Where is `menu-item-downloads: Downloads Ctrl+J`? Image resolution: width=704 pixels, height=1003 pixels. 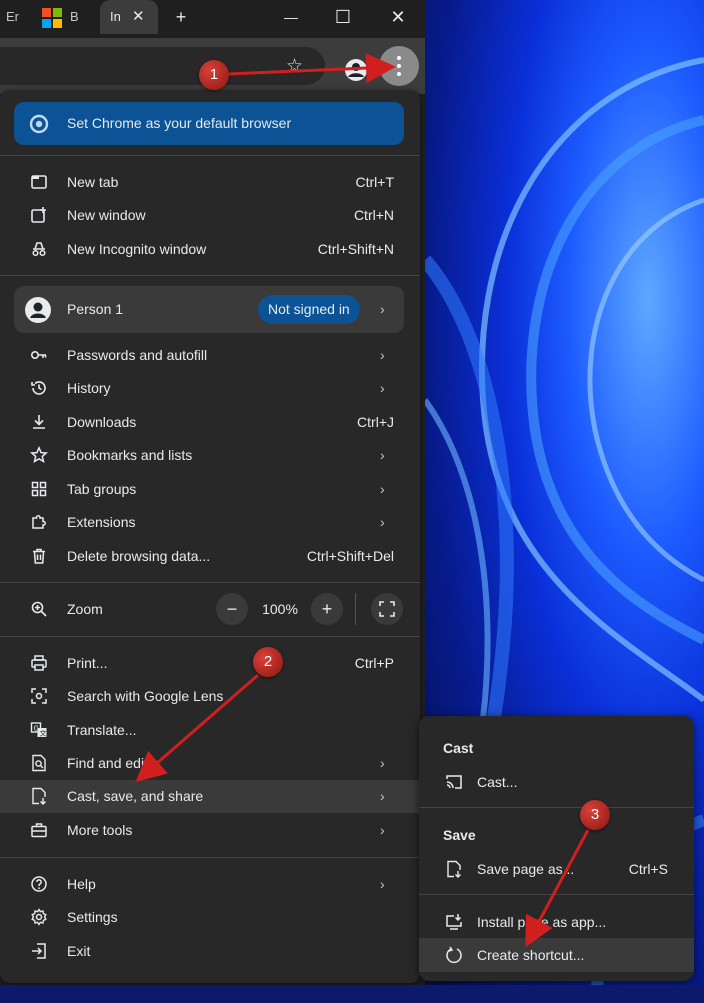 menu-item-downloads: Downloads Ctrl+J is located at coordinates (210, 422).